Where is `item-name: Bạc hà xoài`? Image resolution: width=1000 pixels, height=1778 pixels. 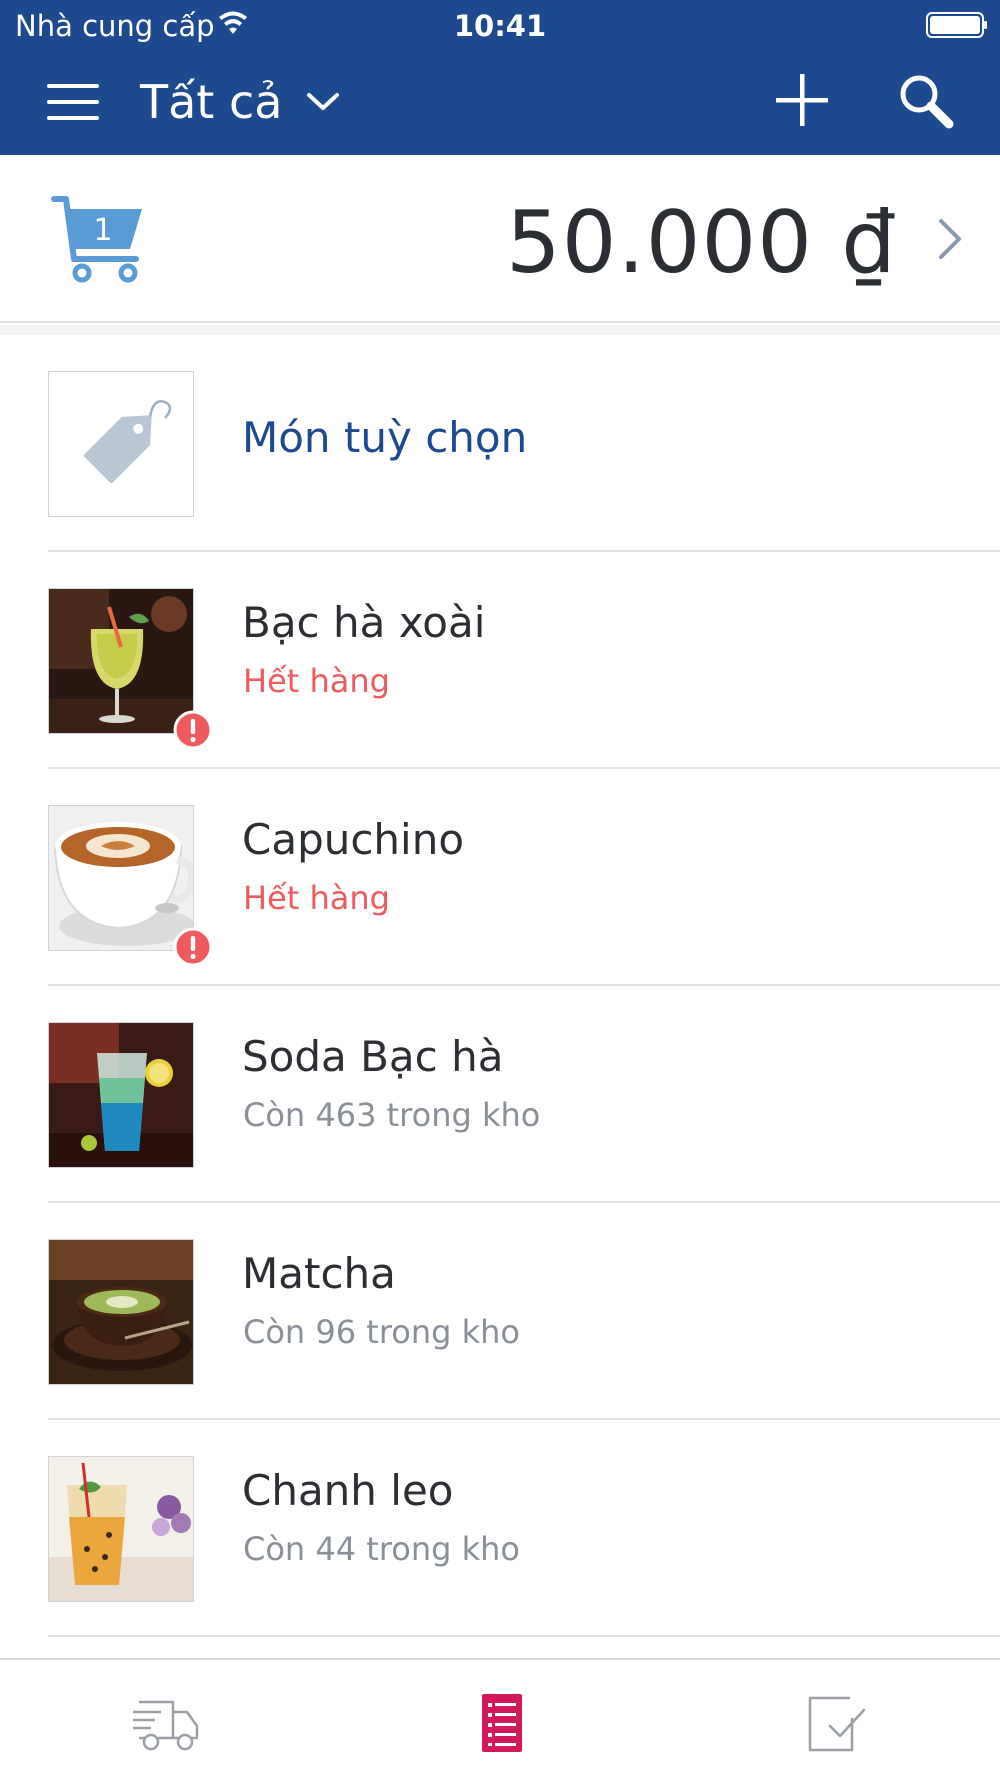
item-name: Bạc hà xoài is located at coordinates (364, 622).